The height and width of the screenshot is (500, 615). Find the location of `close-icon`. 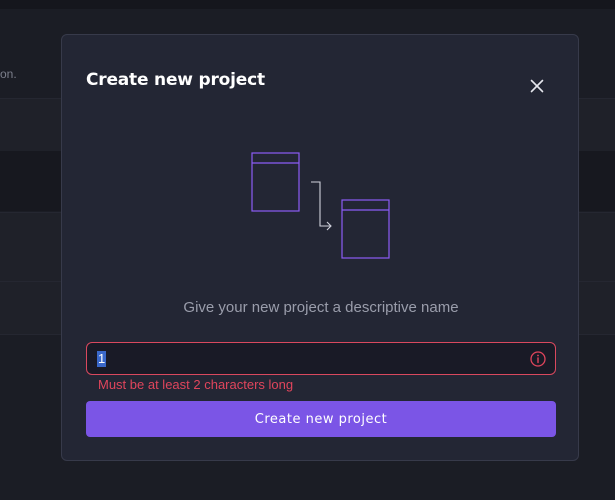

close-icon is located at coordinates (537, 86).